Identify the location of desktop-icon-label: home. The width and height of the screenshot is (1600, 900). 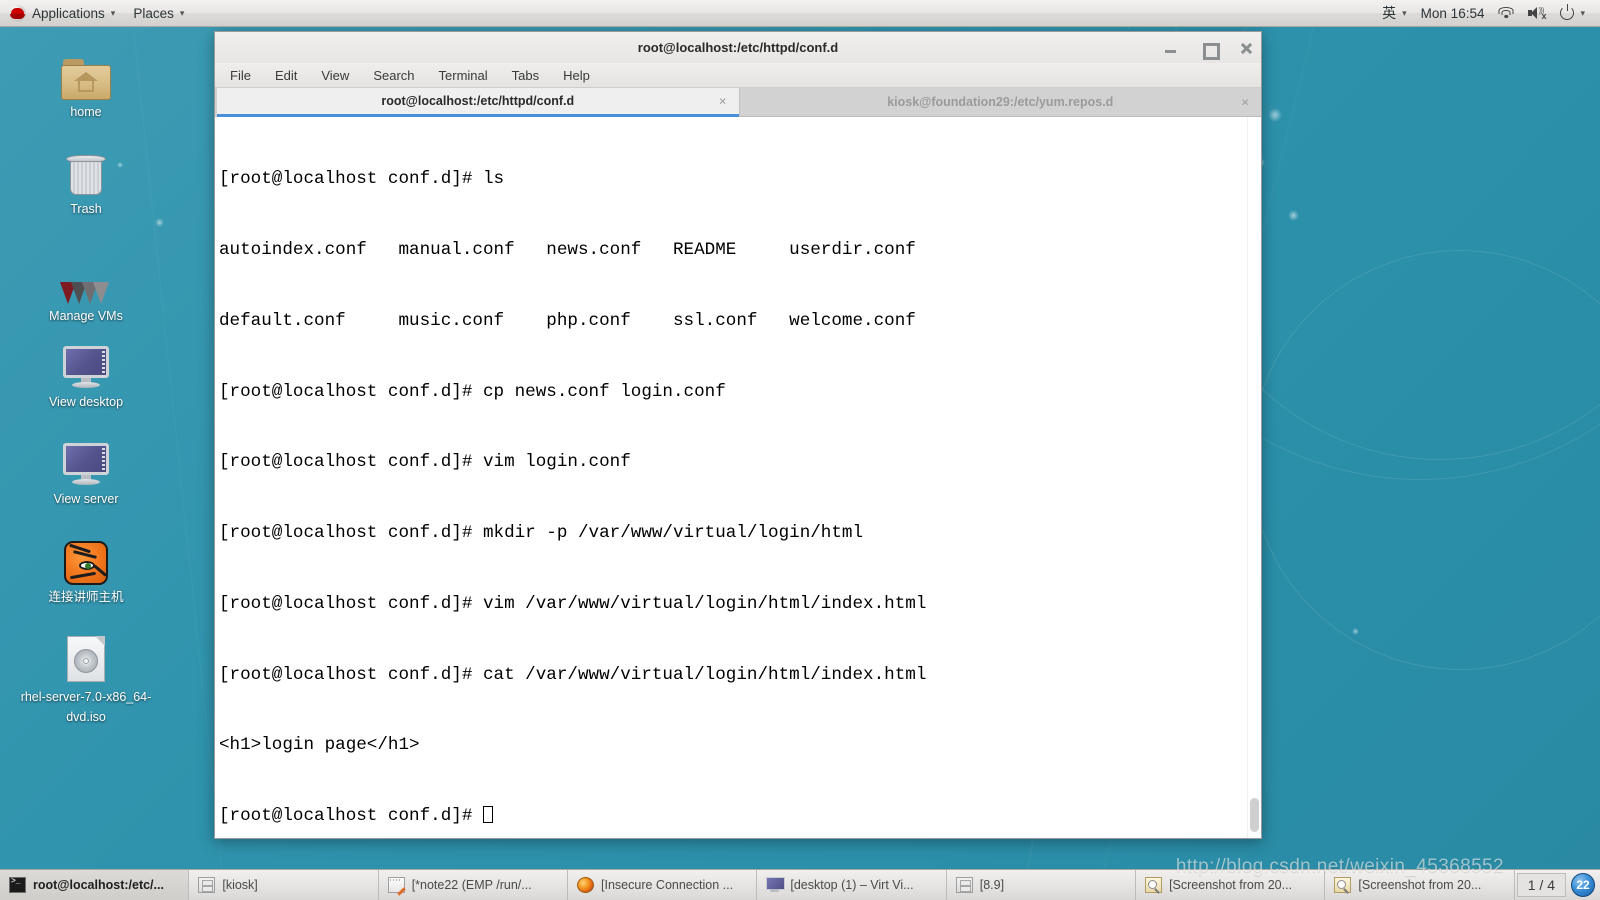
(86, 112).